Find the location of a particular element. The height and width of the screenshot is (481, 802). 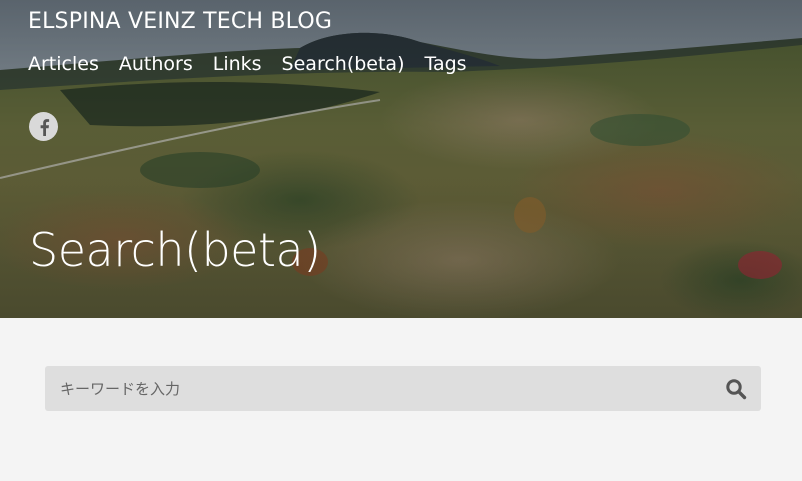

page-heading: Search(beta) is located at coordinates (175, 250).